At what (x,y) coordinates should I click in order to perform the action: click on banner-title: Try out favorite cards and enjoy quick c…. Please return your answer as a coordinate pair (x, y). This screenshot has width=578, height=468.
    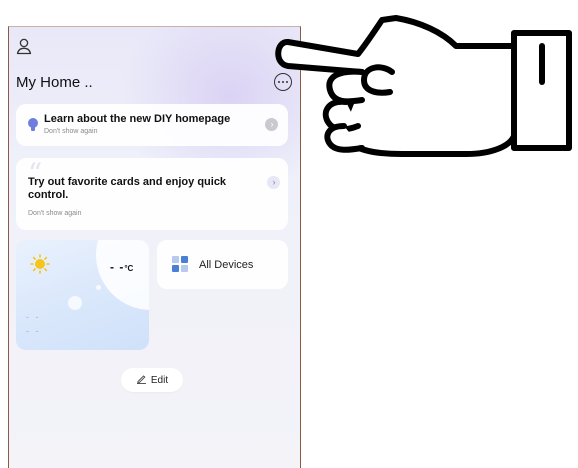
    Looking at the image, I should click on (127, 188).